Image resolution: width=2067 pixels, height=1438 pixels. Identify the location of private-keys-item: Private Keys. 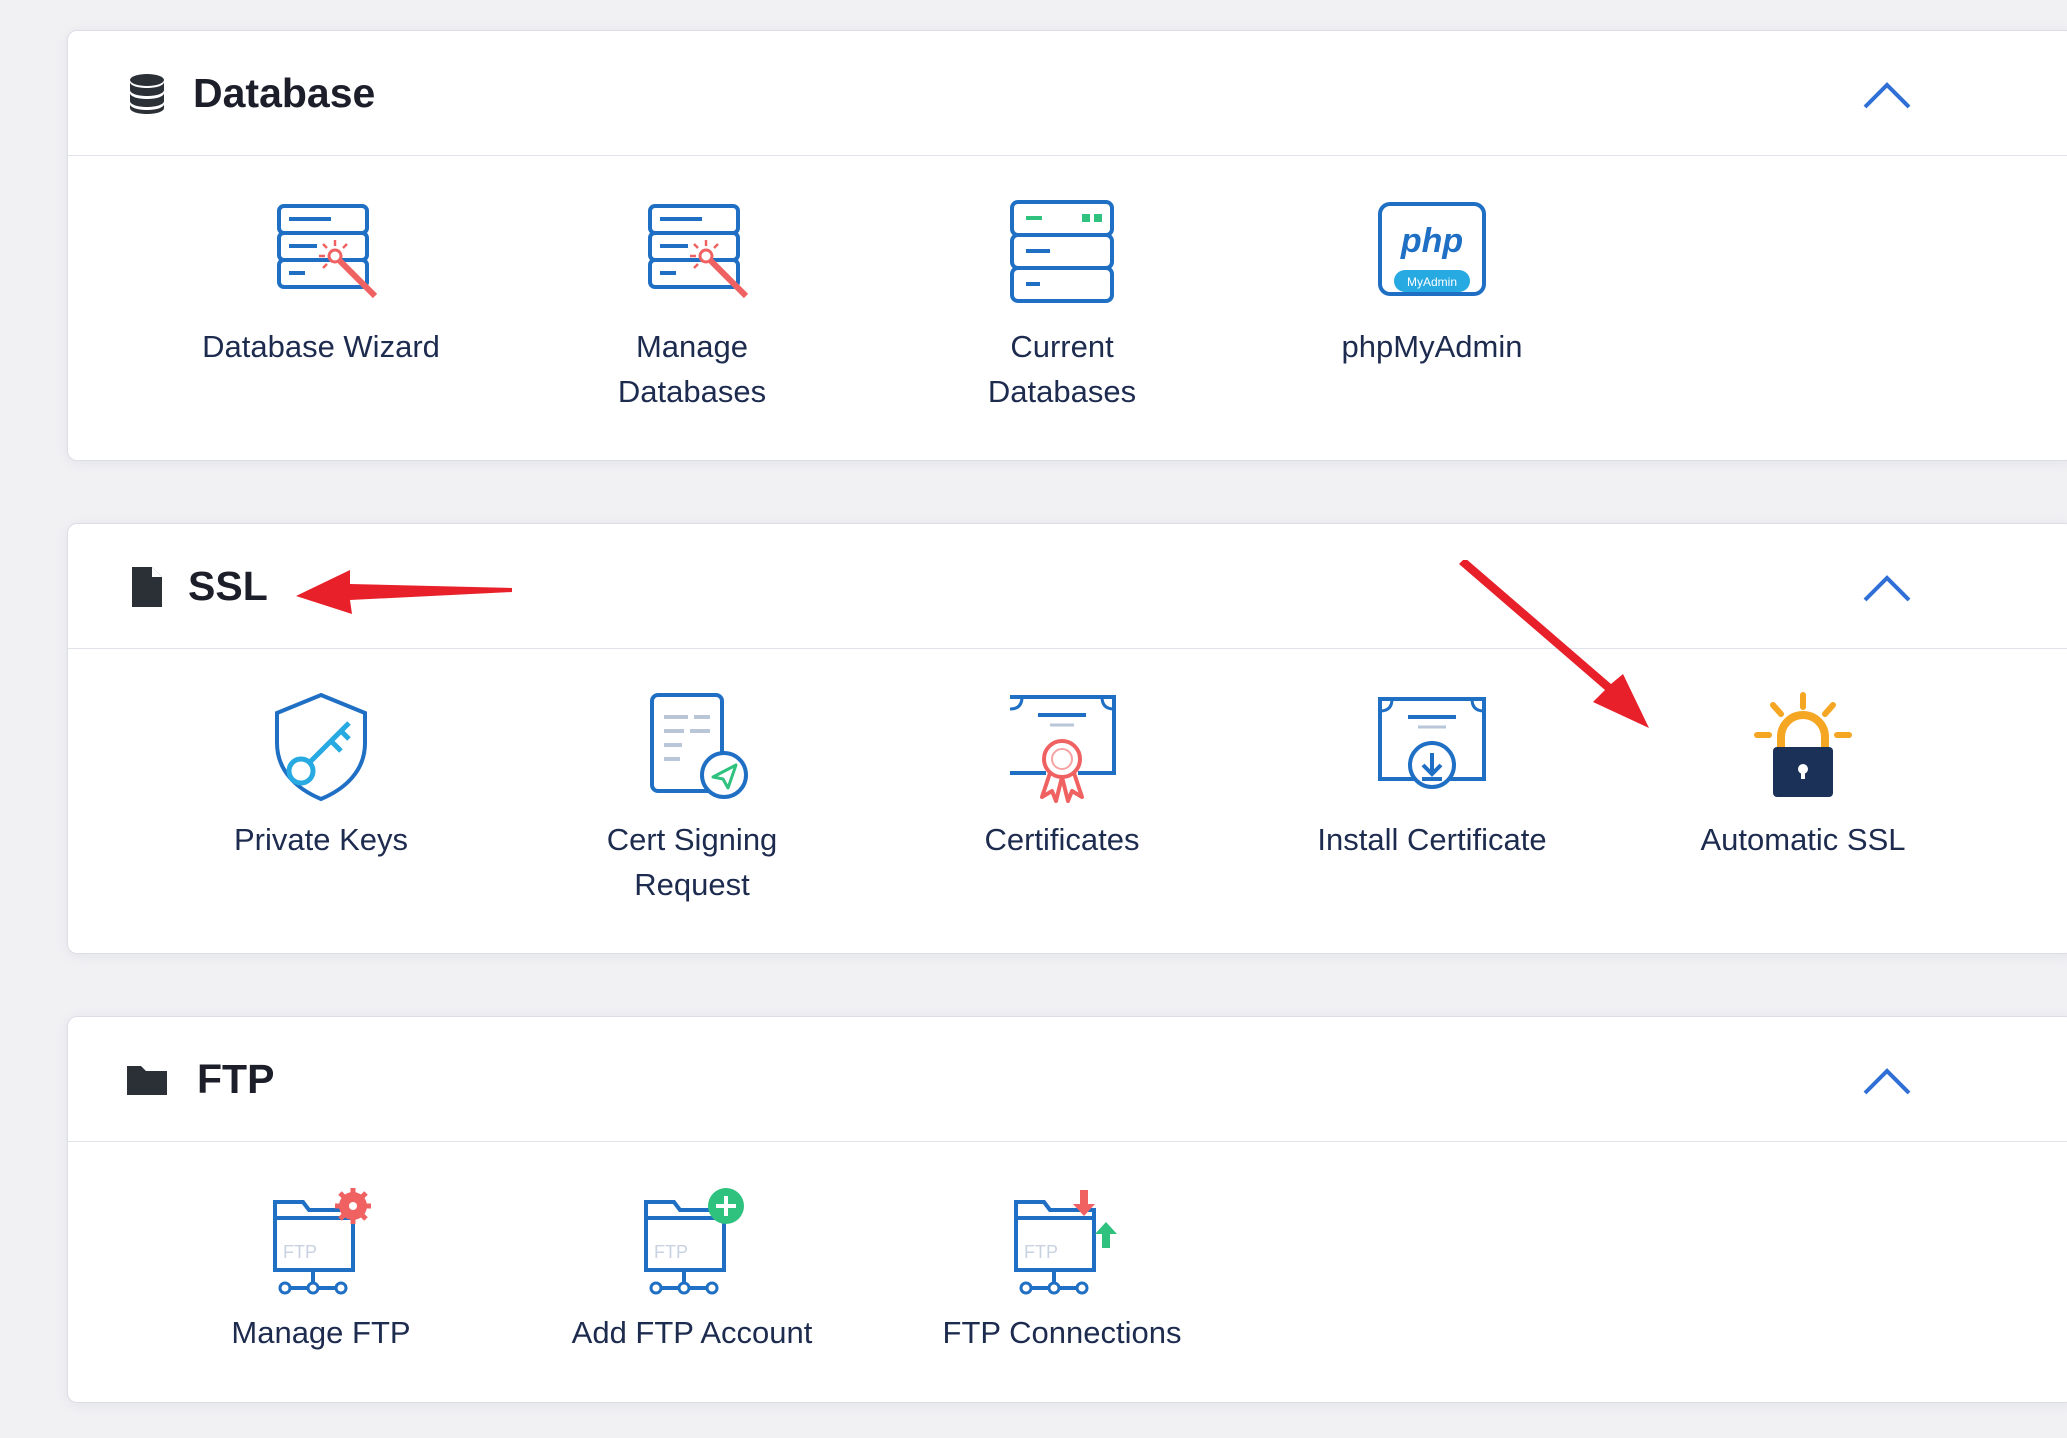
(321, 775).